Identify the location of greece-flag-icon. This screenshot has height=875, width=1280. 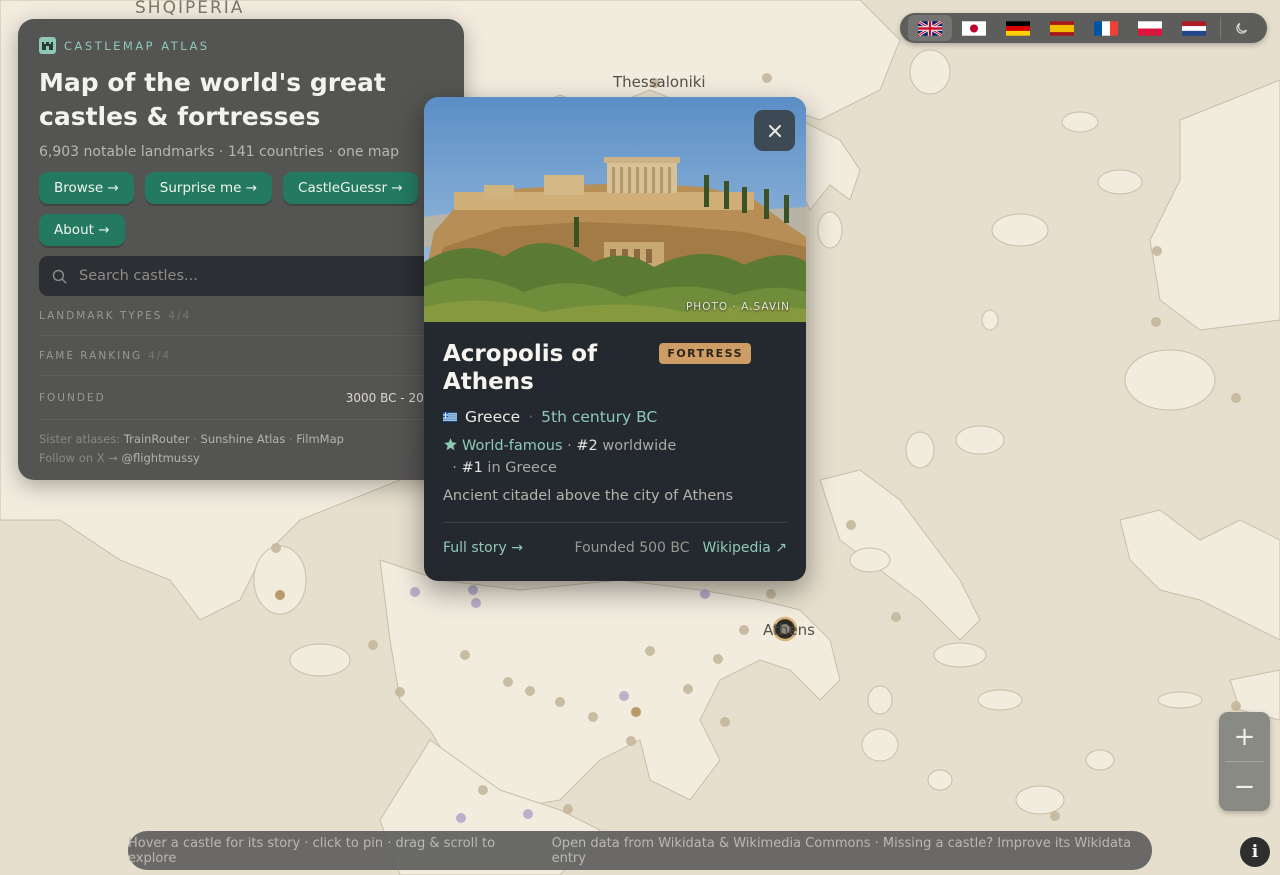
(450, 417).